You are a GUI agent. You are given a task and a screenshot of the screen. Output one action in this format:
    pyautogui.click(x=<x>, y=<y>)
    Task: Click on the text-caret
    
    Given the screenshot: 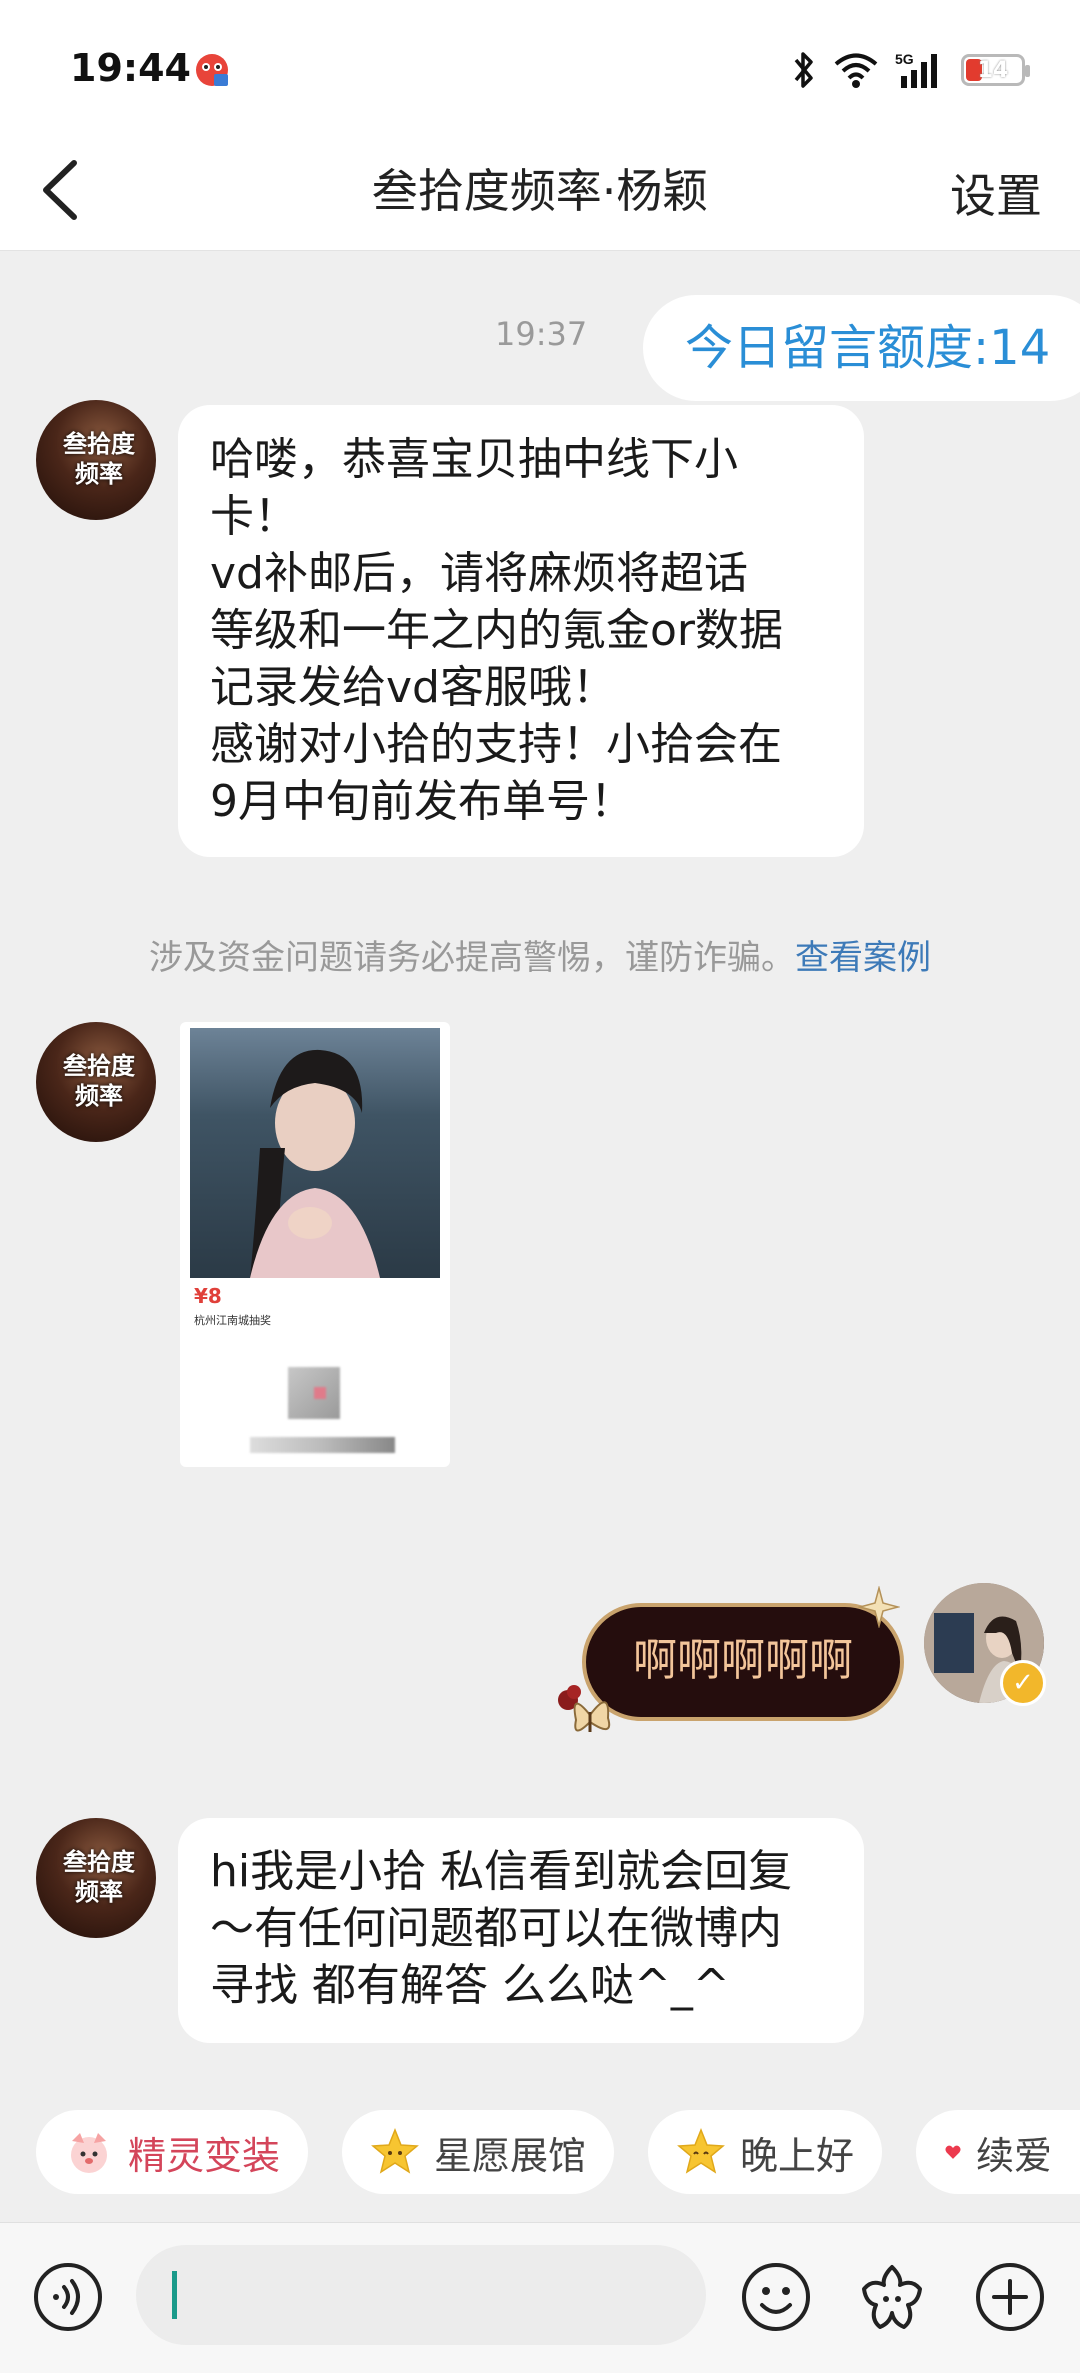 What is the action you would take?
    pyautogui.click(x=174, y=2295)
    